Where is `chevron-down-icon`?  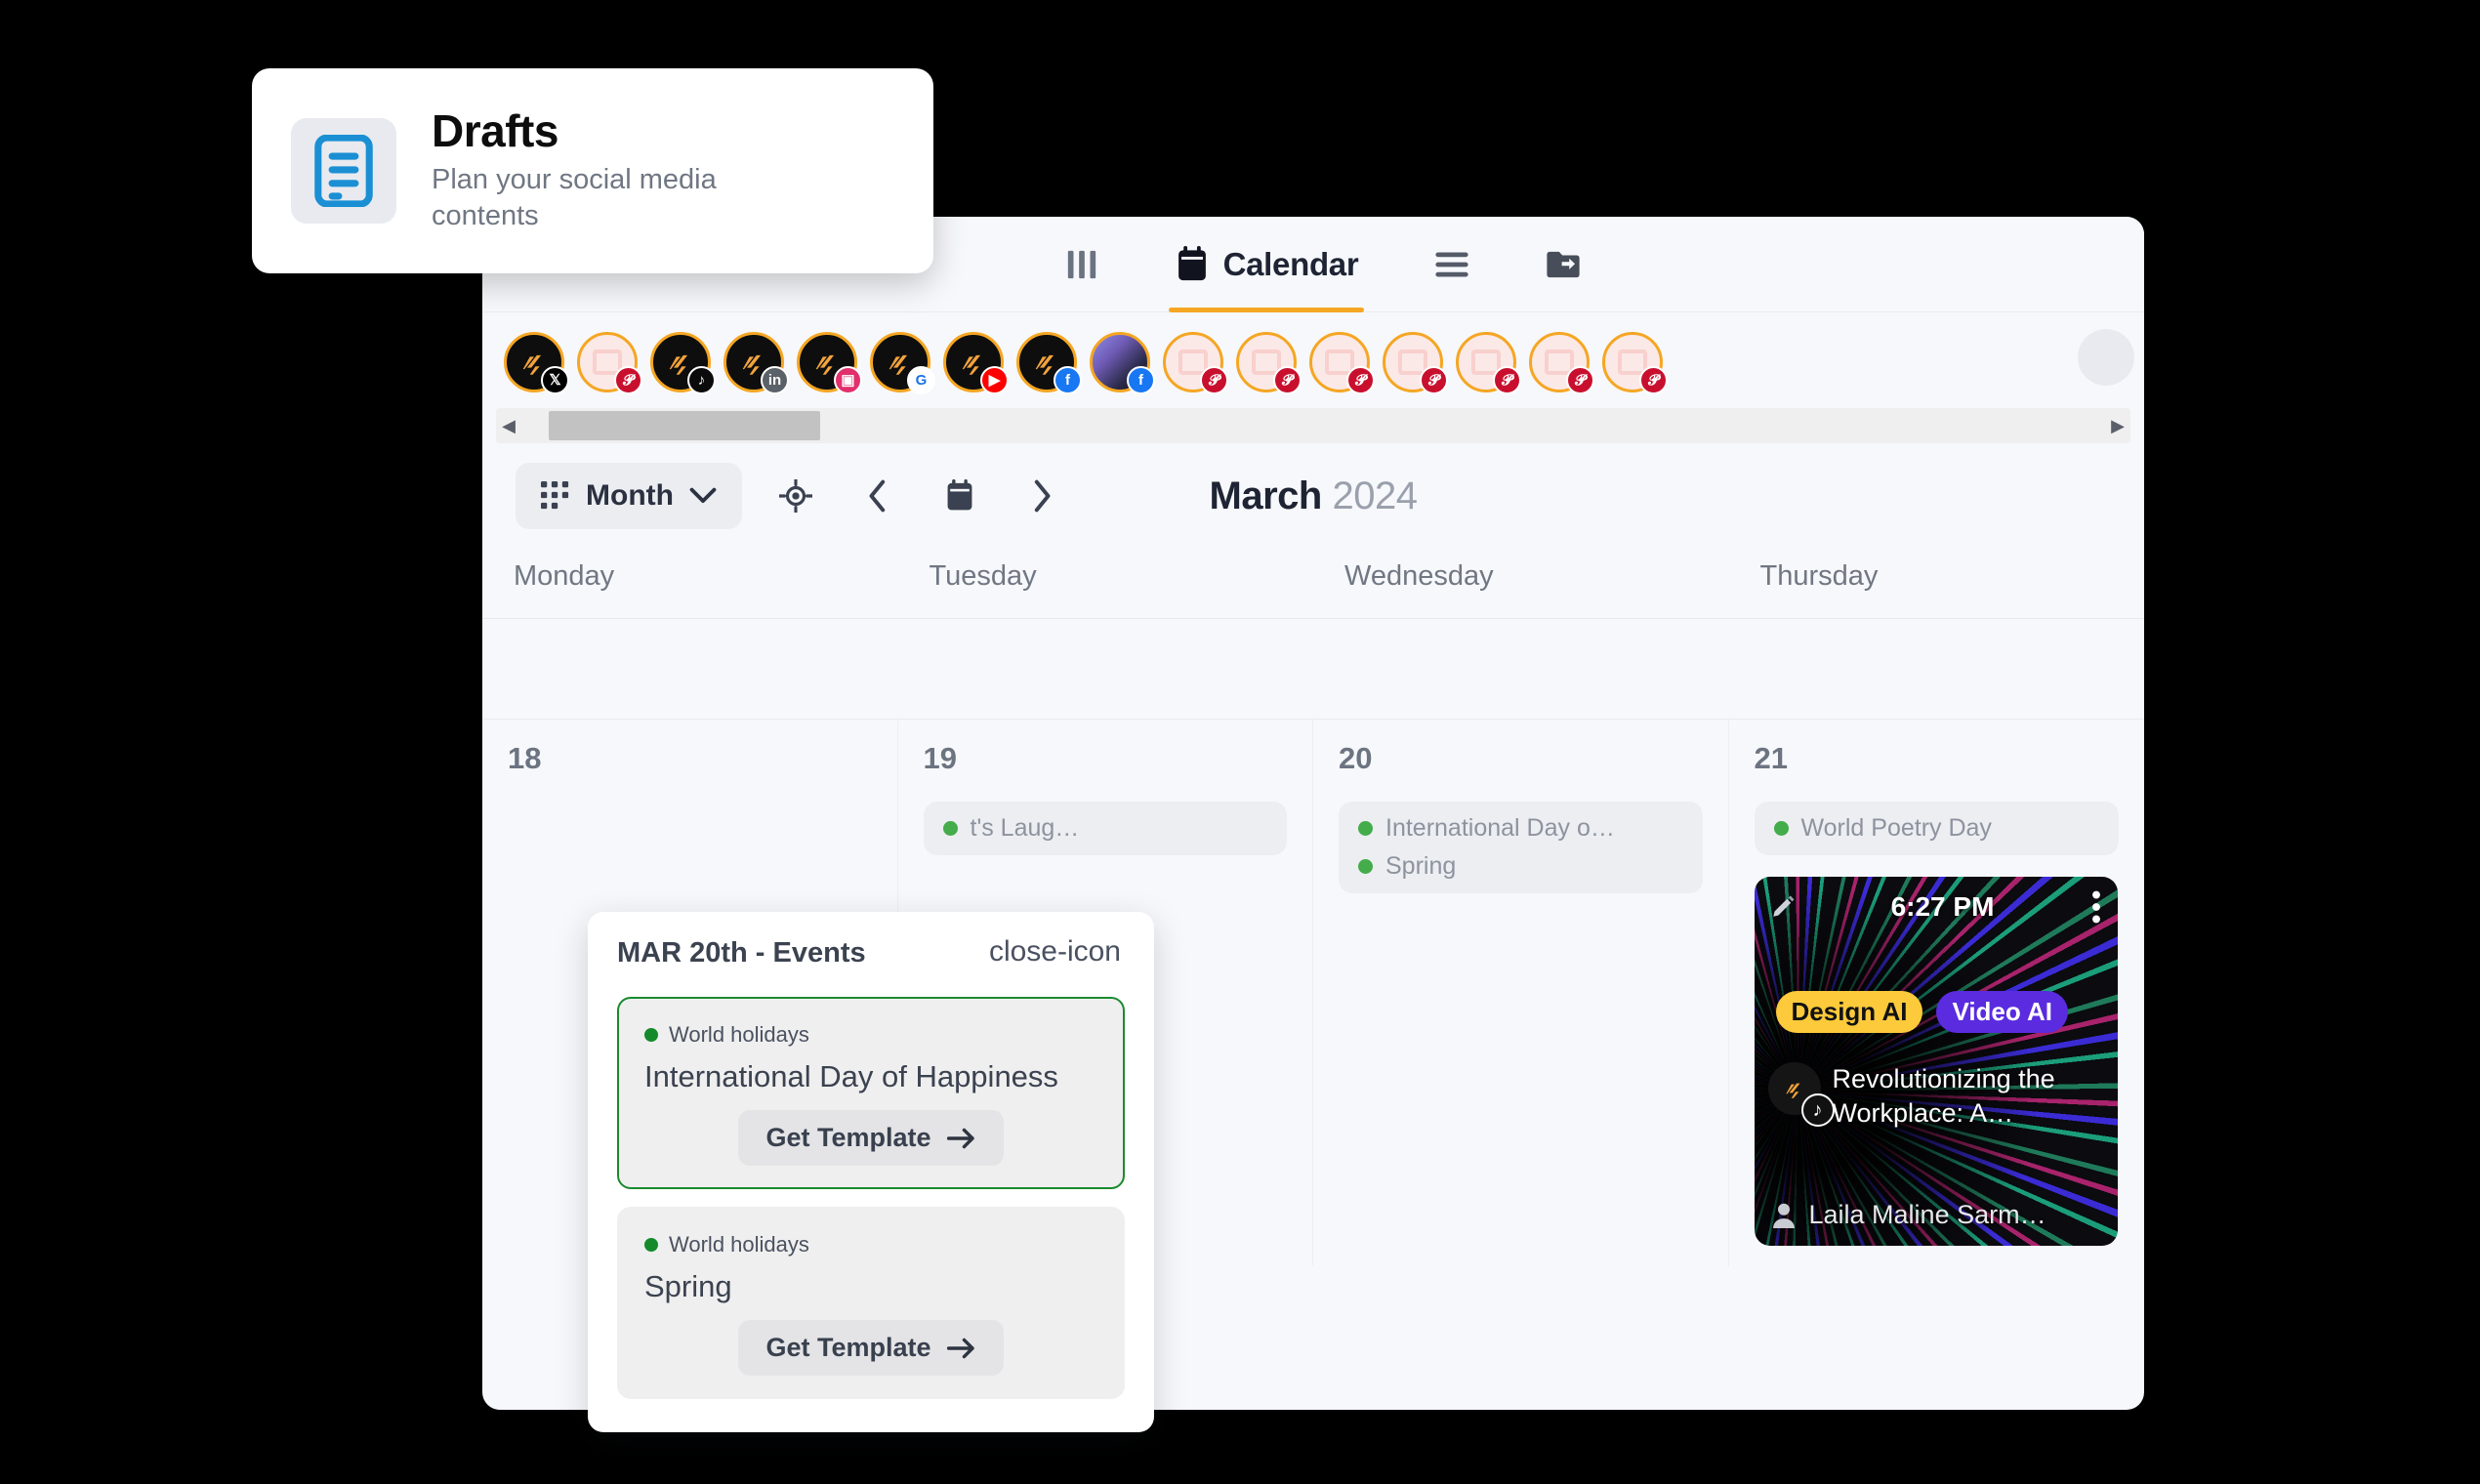 chevron-down-icon is located at coordinates (703, 496).